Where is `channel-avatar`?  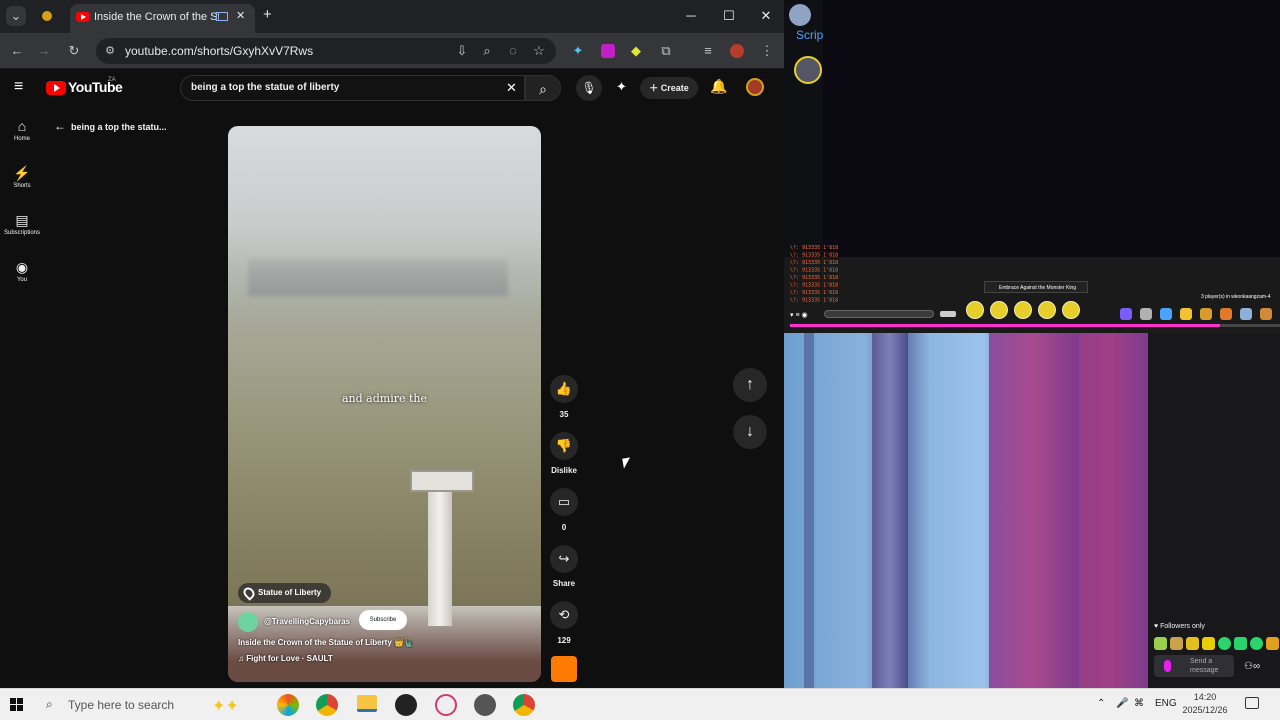
channel-avatar is located at coordinates (248, 622).